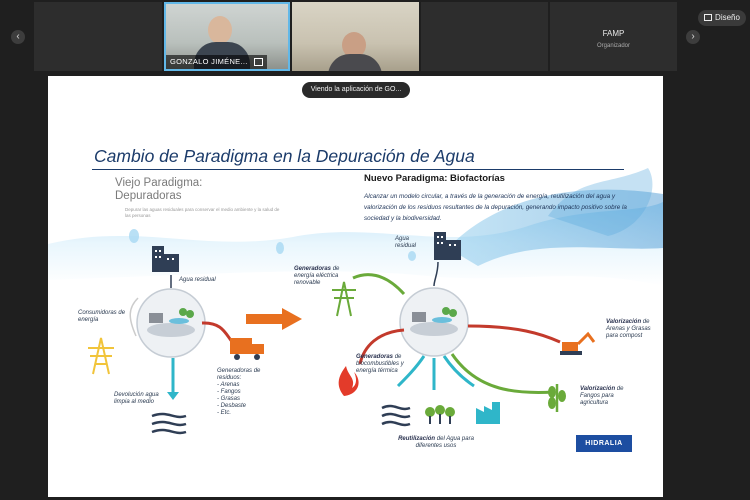 Image resolution: width=750 pixels, height=500 pixels. I want to click on hide-icon, so click(708, 18).